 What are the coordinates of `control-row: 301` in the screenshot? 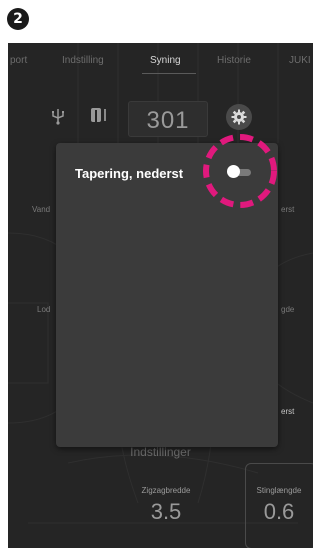 It's located at (160, 119).